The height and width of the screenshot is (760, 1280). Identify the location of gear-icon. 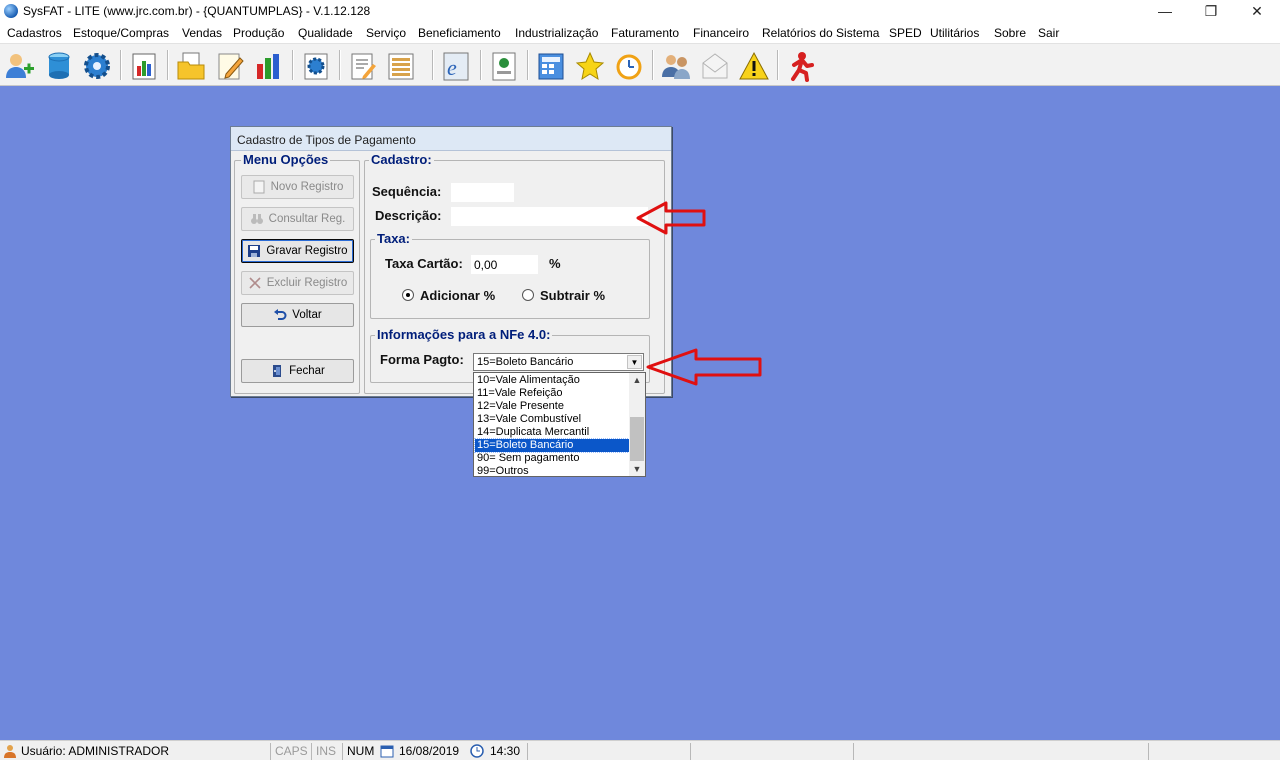
(97, 66).